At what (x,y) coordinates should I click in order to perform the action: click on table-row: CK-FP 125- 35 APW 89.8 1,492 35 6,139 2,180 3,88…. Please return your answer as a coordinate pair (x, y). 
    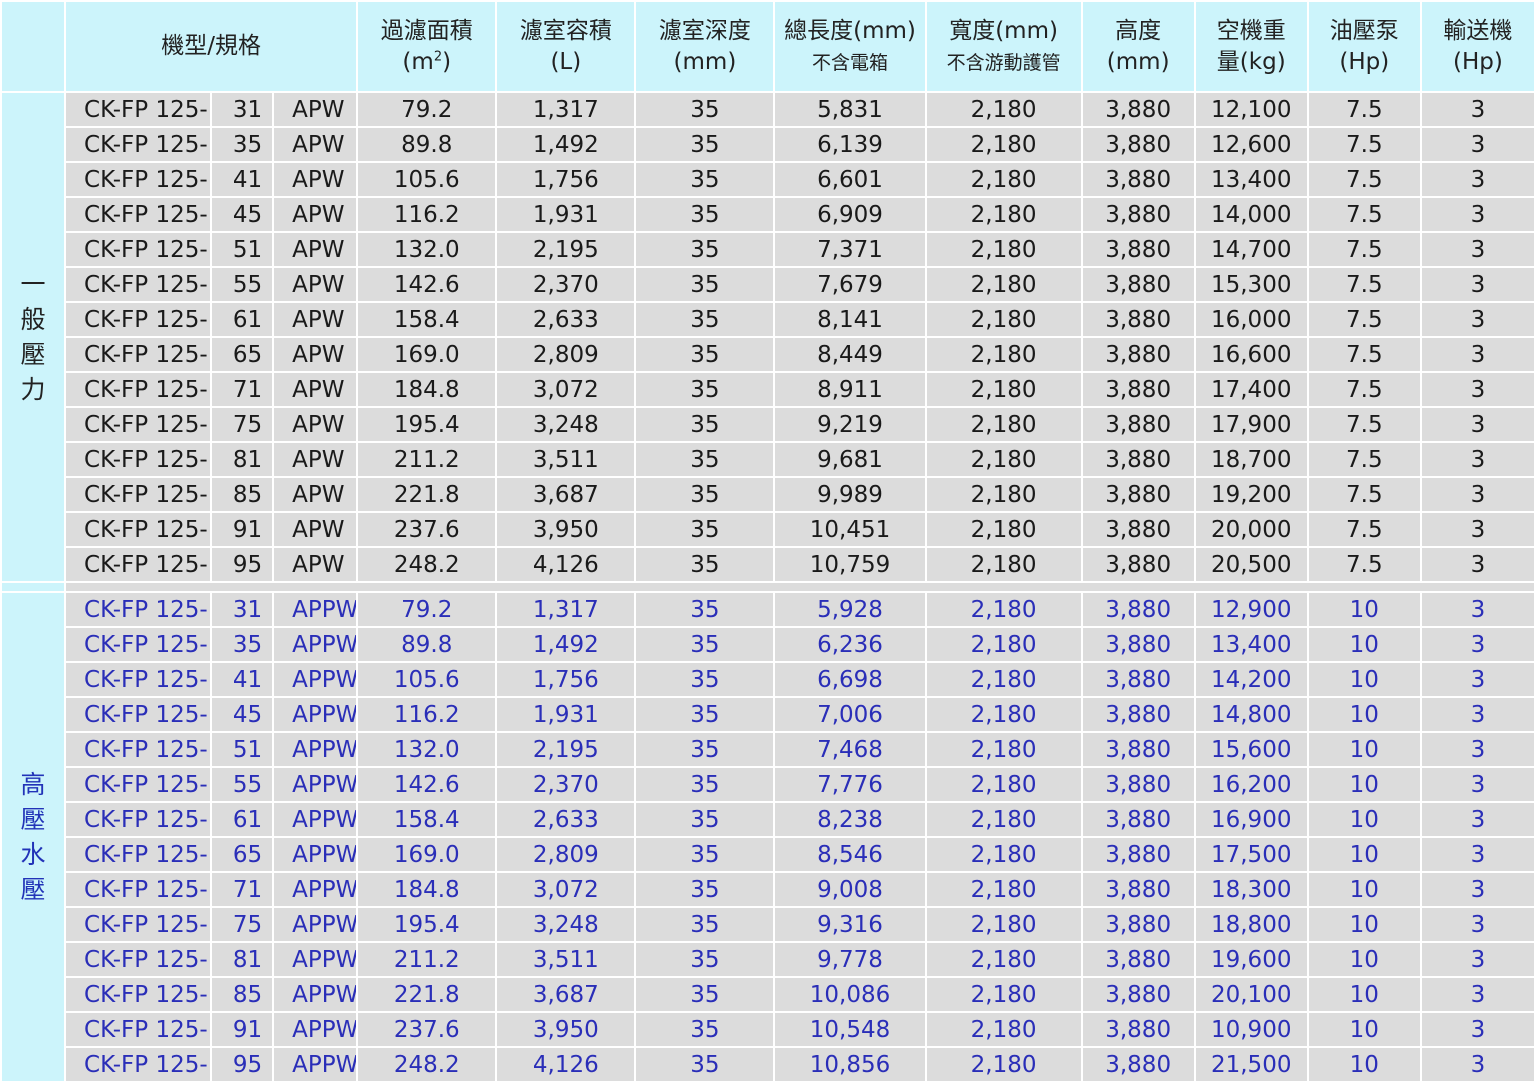
    Looking at the image, I should click on (768, 144).